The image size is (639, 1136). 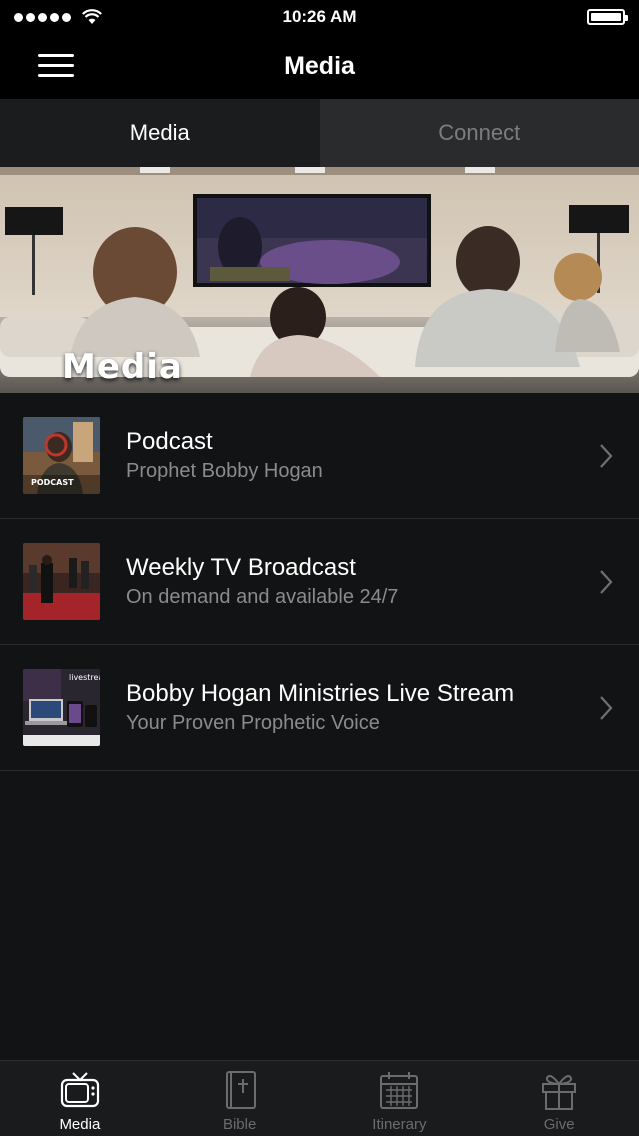 I want to click on list-item-title: Bobby Hogan Ministries Live Stream, so click(x=320, y=693).